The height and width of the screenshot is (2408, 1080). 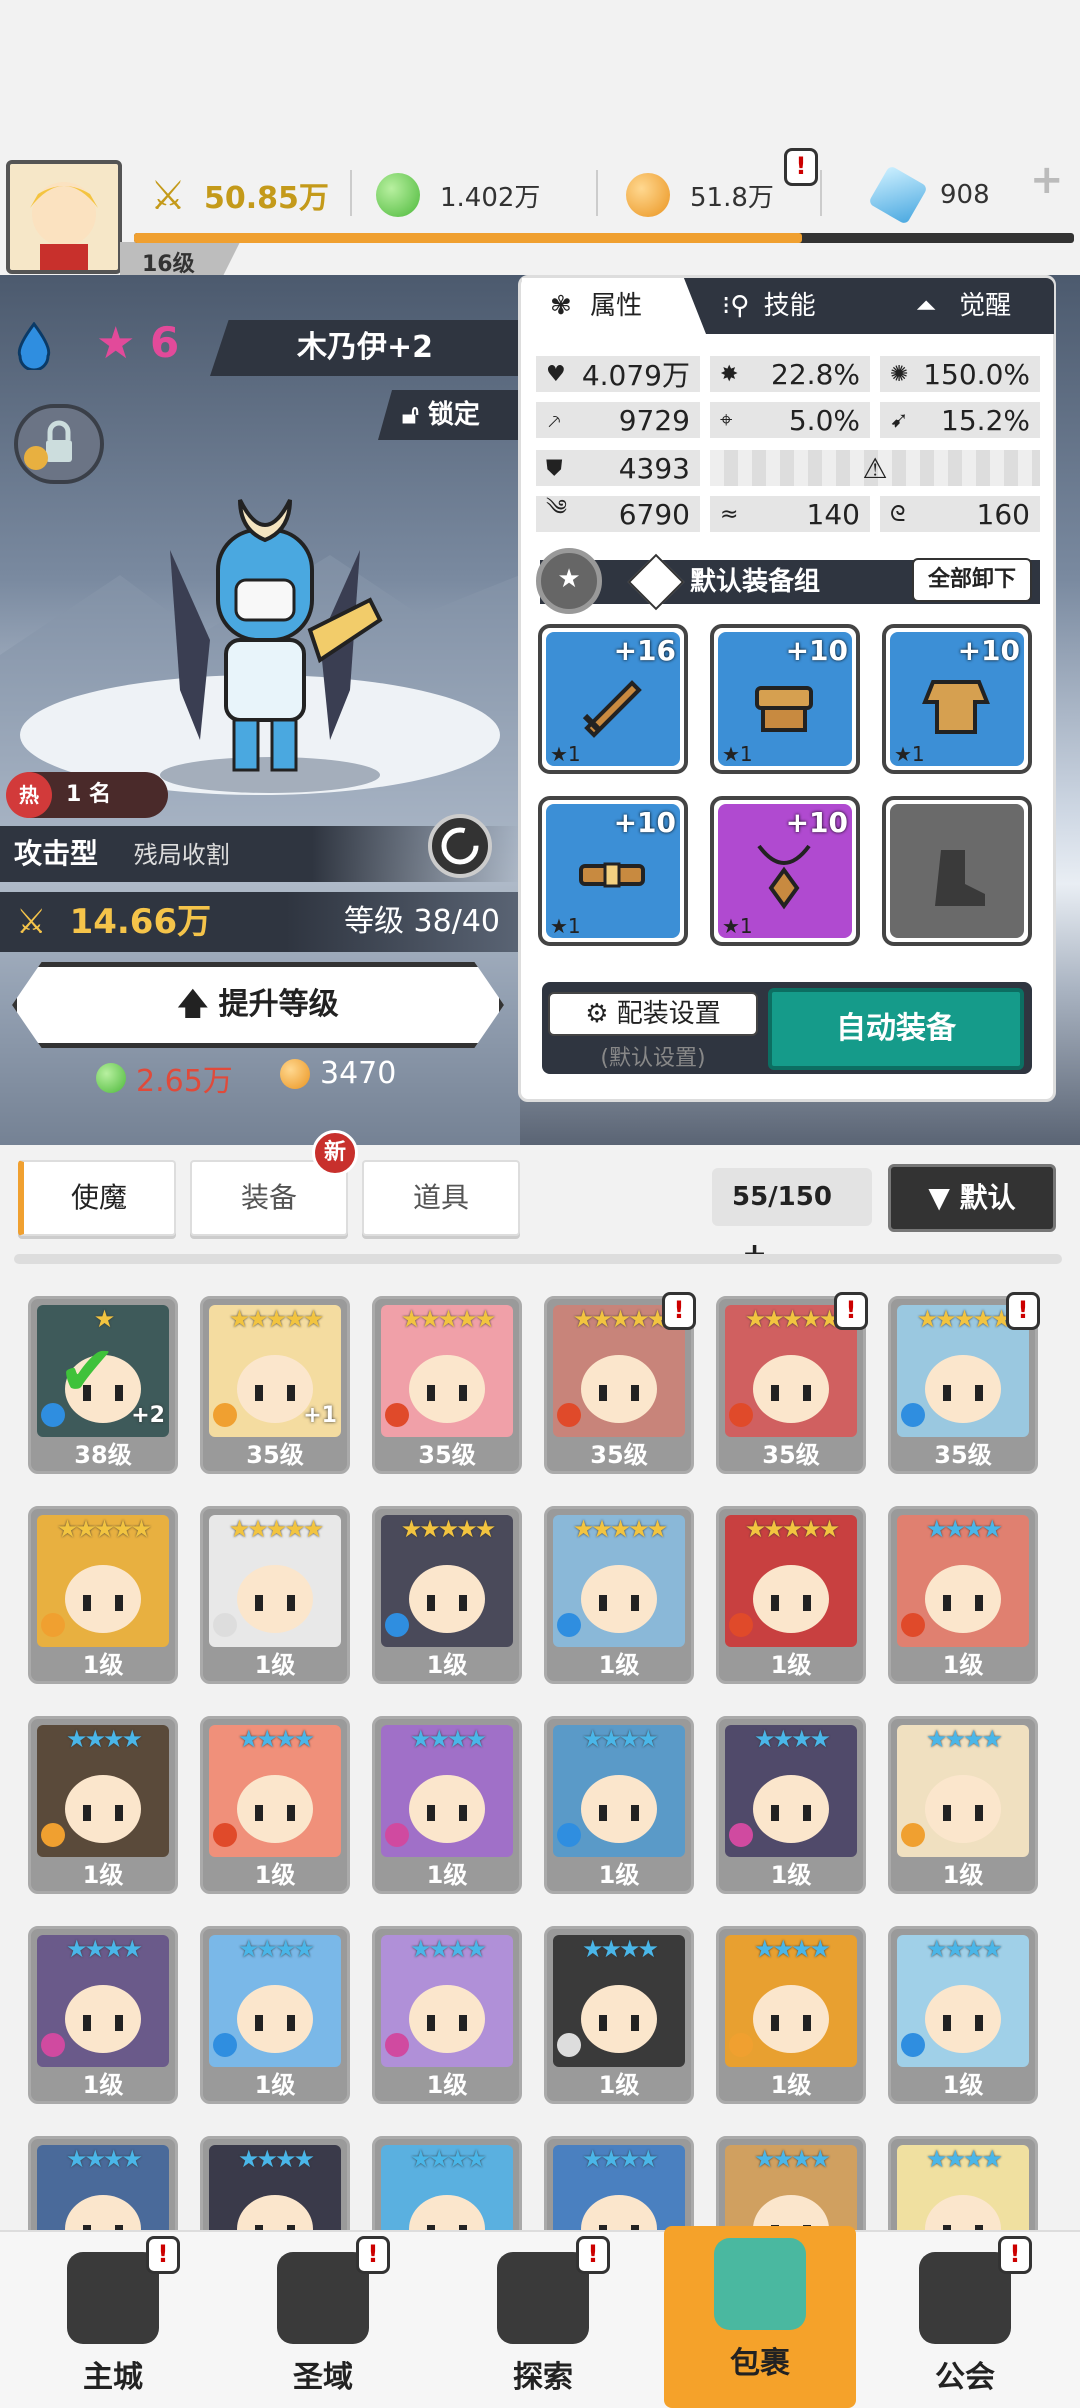 I want to click on sort-dropdown: ▼ 默认, so click(x=972, y=1198).